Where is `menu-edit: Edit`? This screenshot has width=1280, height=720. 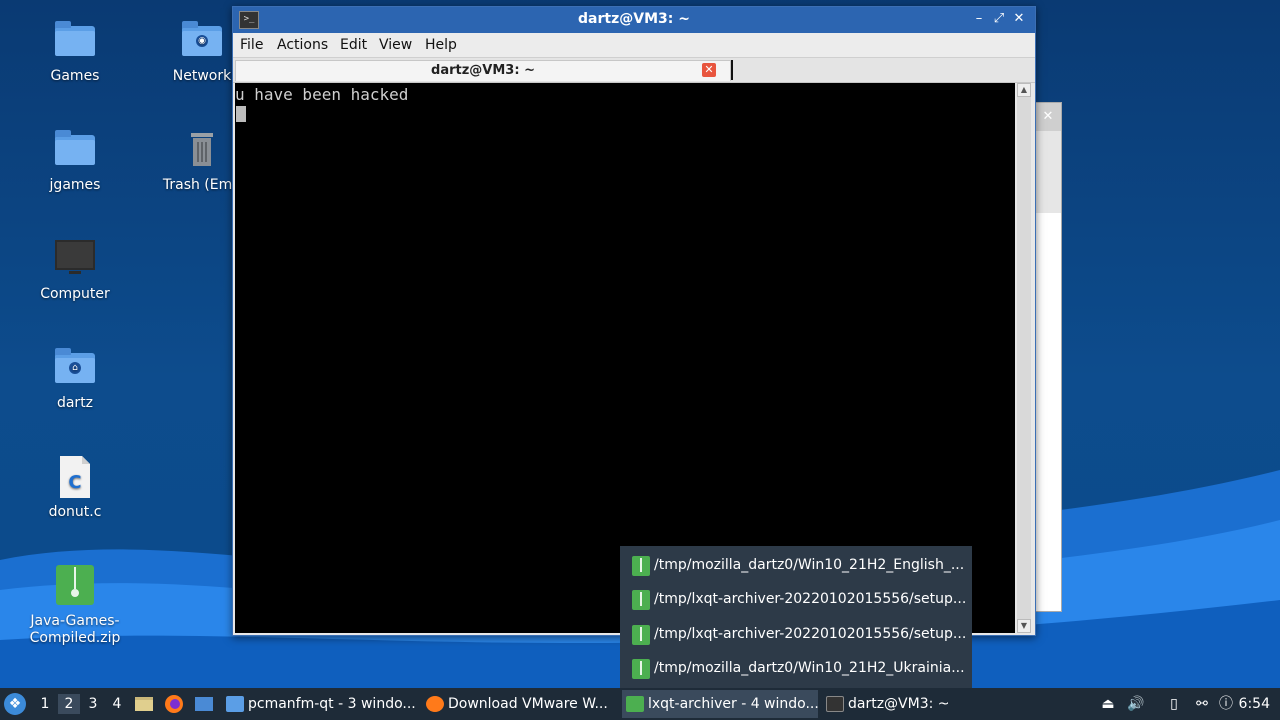 menu-edit: Edit is located at coordinates (353, 45).